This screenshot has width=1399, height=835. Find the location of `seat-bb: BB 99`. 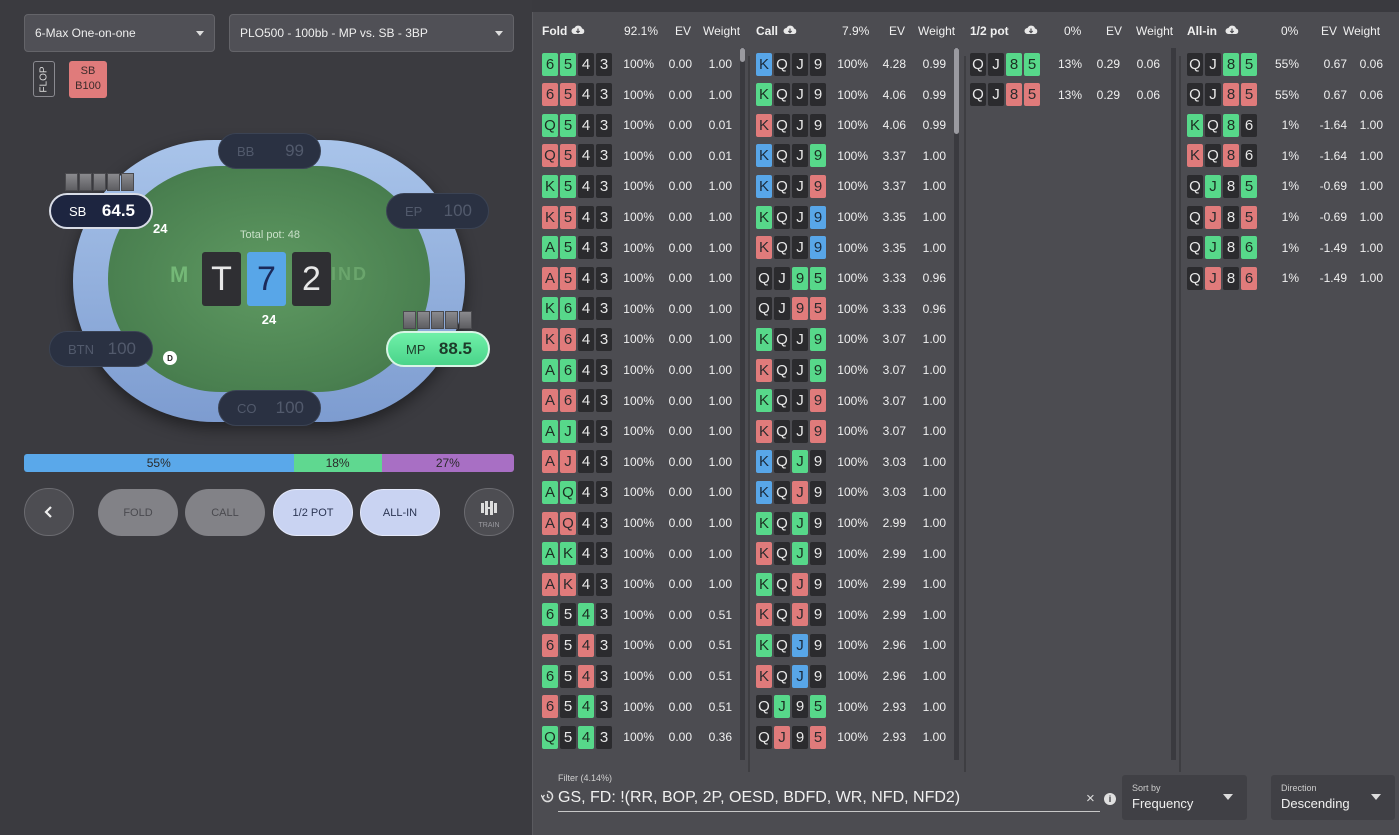

seat-bb: BB 99 is located at coordinates (269, 151).